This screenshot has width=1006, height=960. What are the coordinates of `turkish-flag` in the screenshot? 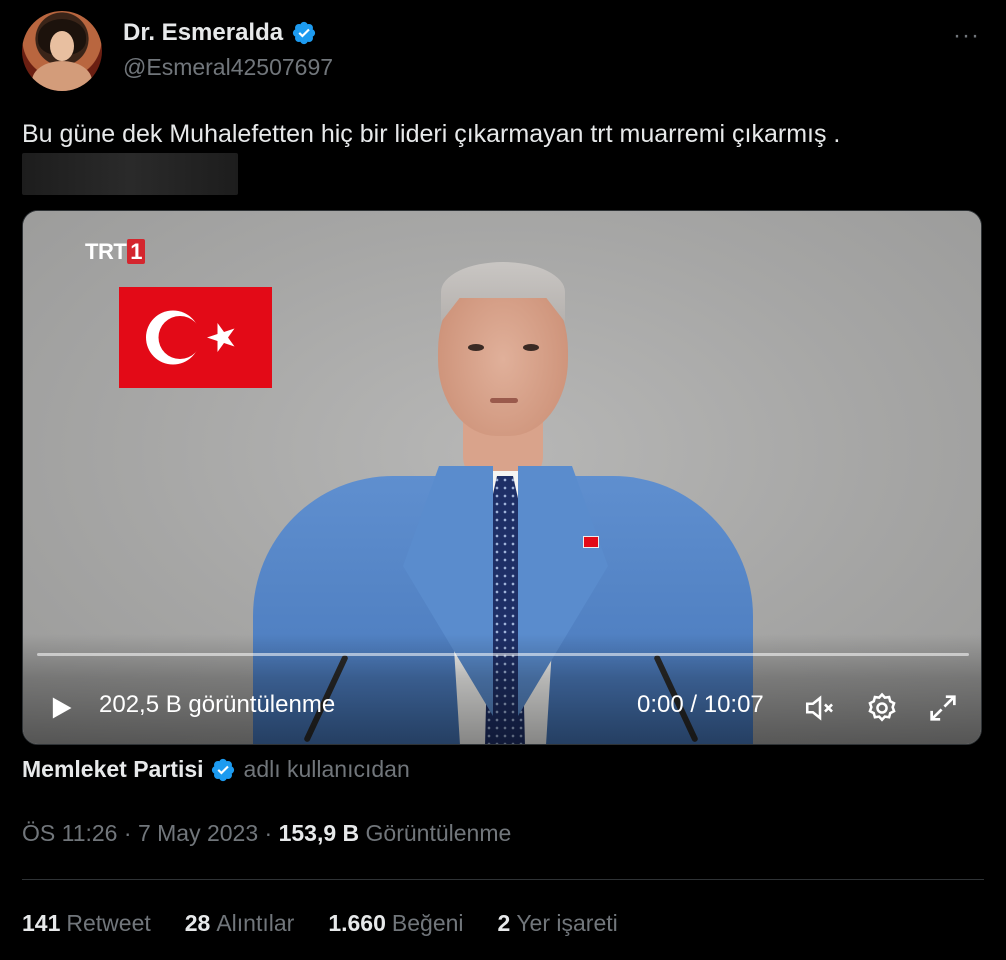 It's located at (195, 337).